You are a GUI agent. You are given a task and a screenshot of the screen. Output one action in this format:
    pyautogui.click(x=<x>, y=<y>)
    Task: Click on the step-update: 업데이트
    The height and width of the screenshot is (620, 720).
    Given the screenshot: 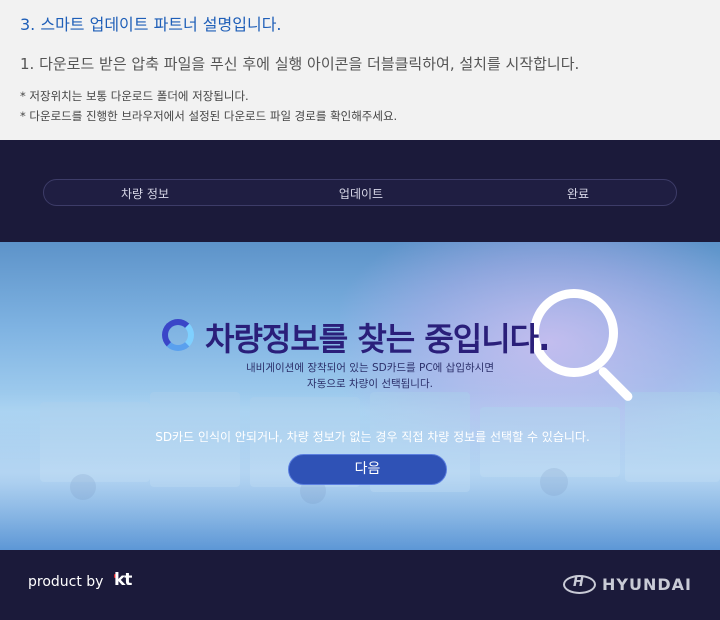 What is the action you would take?
    pyautogui.click(x=361, y=194)
    